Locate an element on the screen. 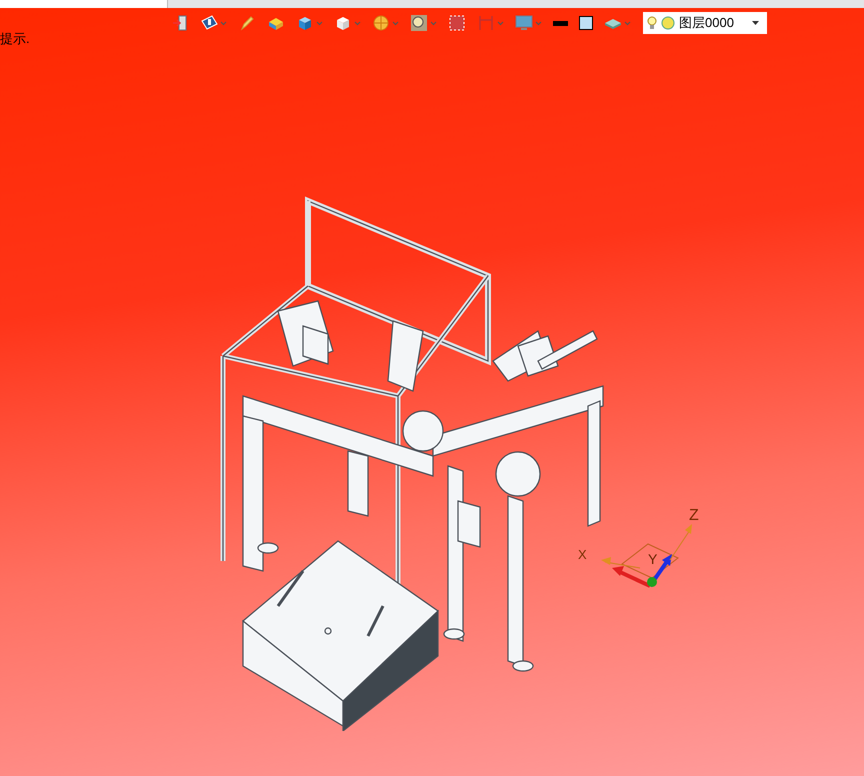 The height and width of the screenshot is (776, 864). fit-icon is located at coordinates (457, 23).